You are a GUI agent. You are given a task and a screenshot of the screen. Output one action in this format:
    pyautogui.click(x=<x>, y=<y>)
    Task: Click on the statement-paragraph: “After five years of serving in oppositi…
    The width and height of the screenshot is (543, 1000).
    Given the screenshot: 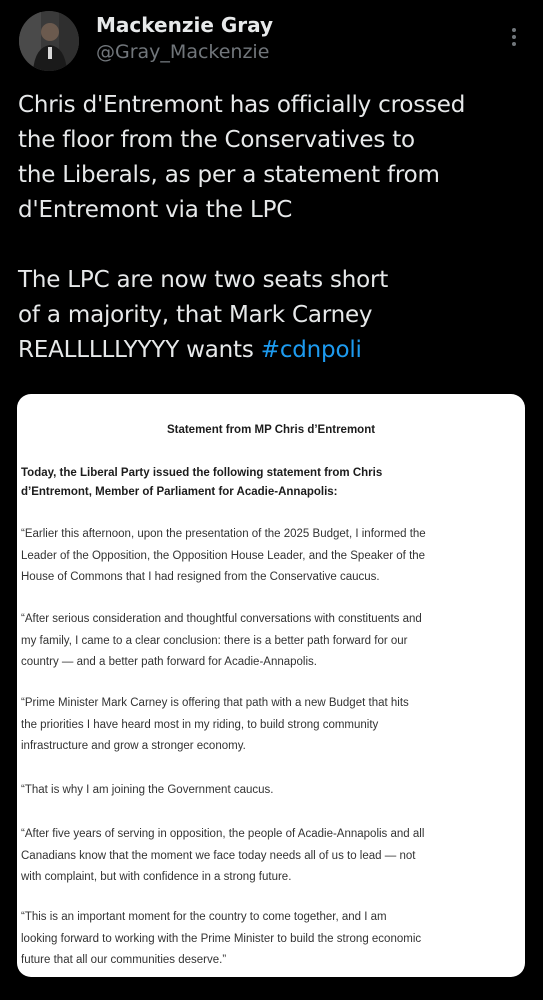 What is the action you would take?
    pyautogui.click(x=271, y=856)
    